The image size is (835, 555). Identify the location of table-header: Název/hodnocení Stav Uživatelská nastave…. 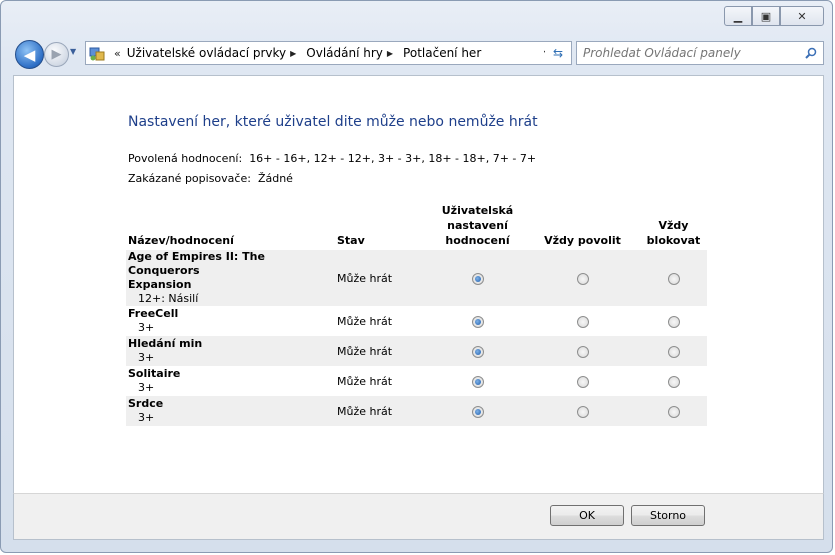
(416, 226).